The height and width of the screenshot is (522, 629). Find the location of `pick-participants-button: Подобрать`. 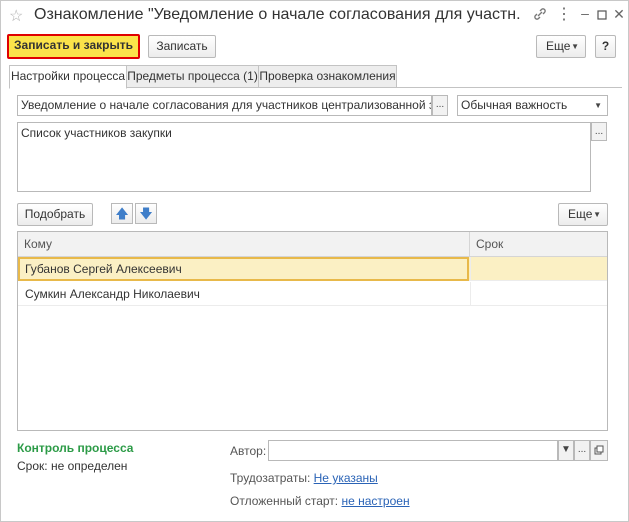

pick-participants-button: Подобрать is located at coordinates (55, 214).